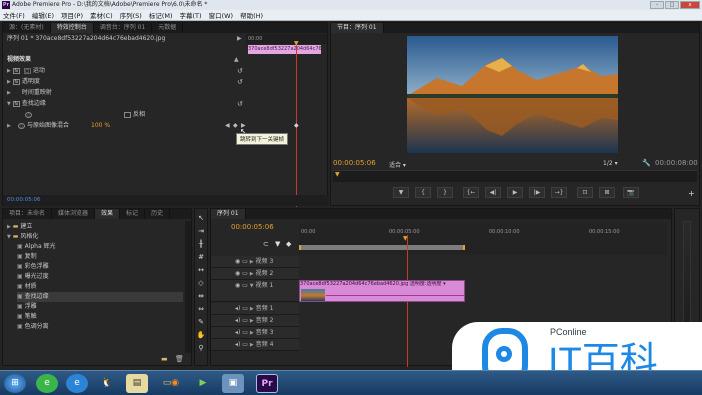  I want to click on close-button: x, so click(690, 5).